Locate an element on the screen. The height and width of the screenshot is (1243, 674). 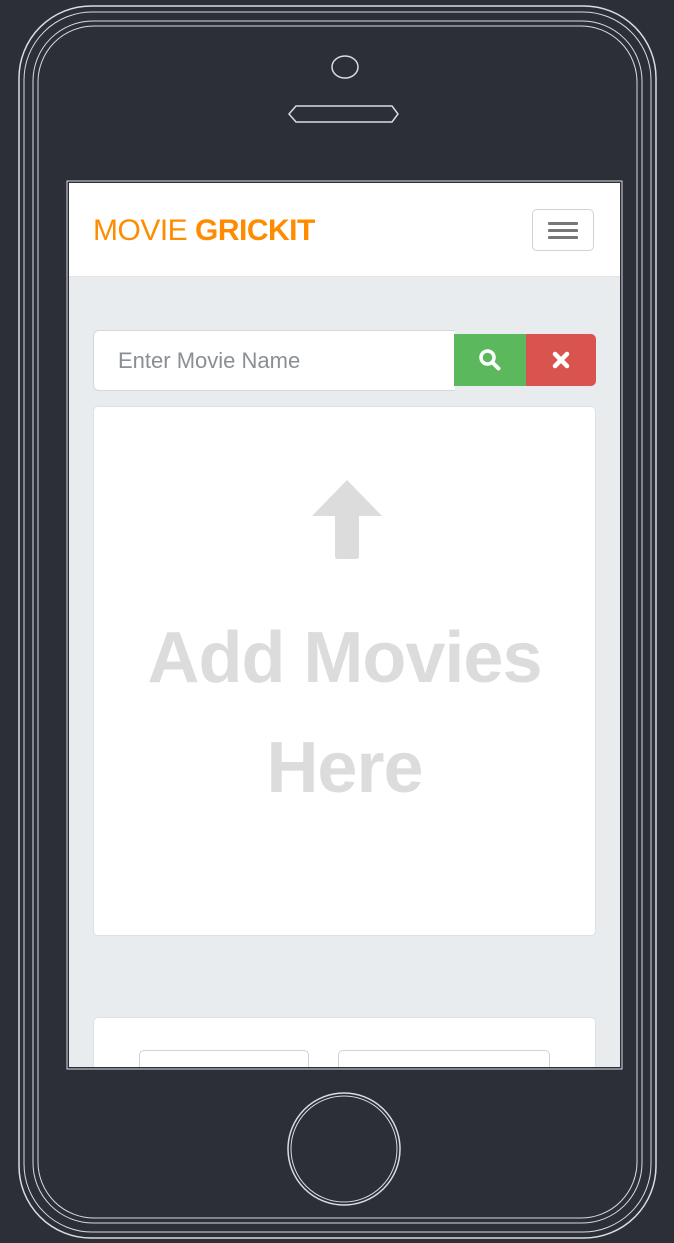
bottom-card-box-right is located at coordinates (444, 1058).